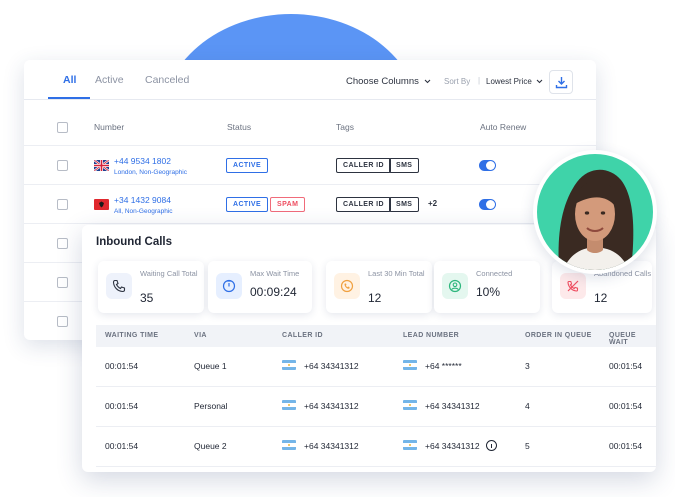  I want to click on download-icon, so click(561, 83).